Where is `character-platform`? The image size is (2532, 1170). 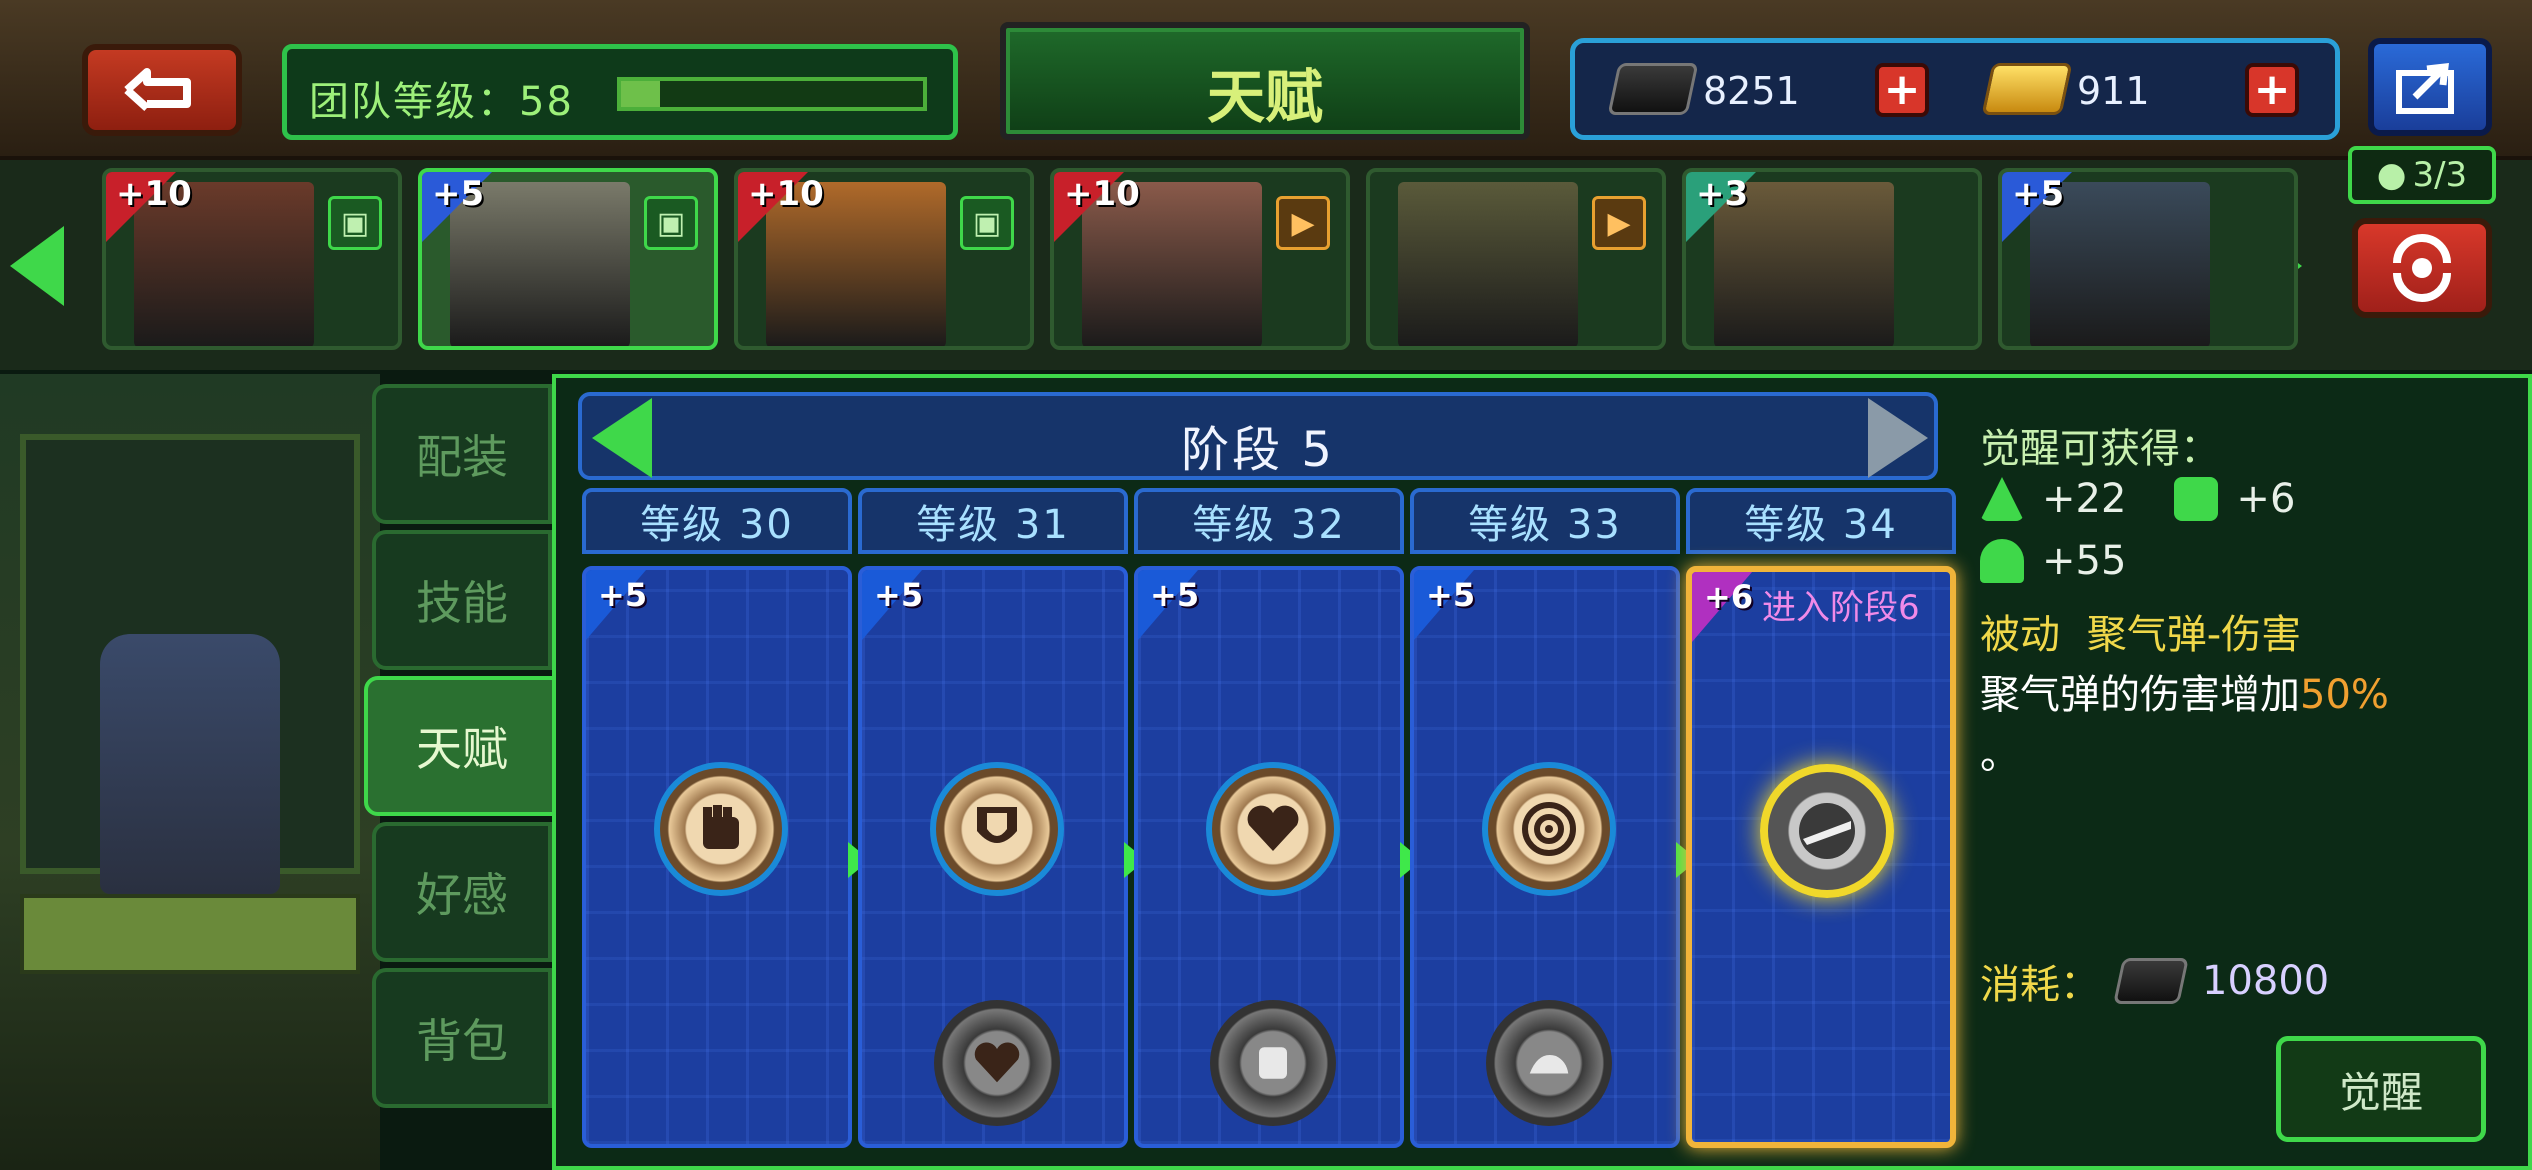 character-platform is located at coordinates (190, 934).